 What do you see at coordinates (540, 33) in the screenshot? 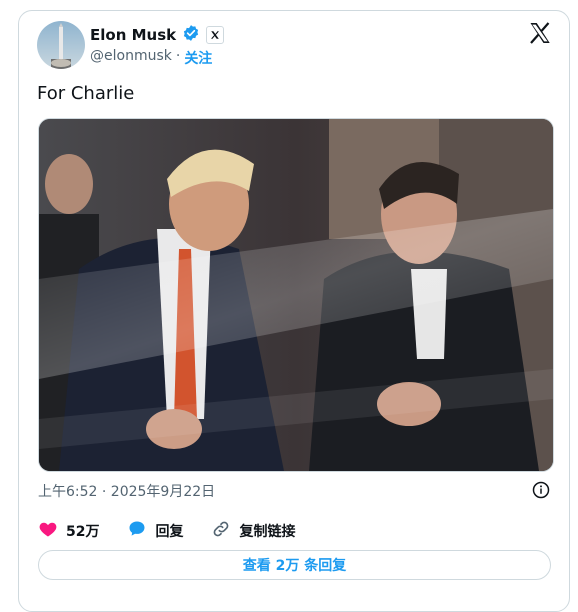
I see `x-logo-icon` at bounding box center [540, 33].